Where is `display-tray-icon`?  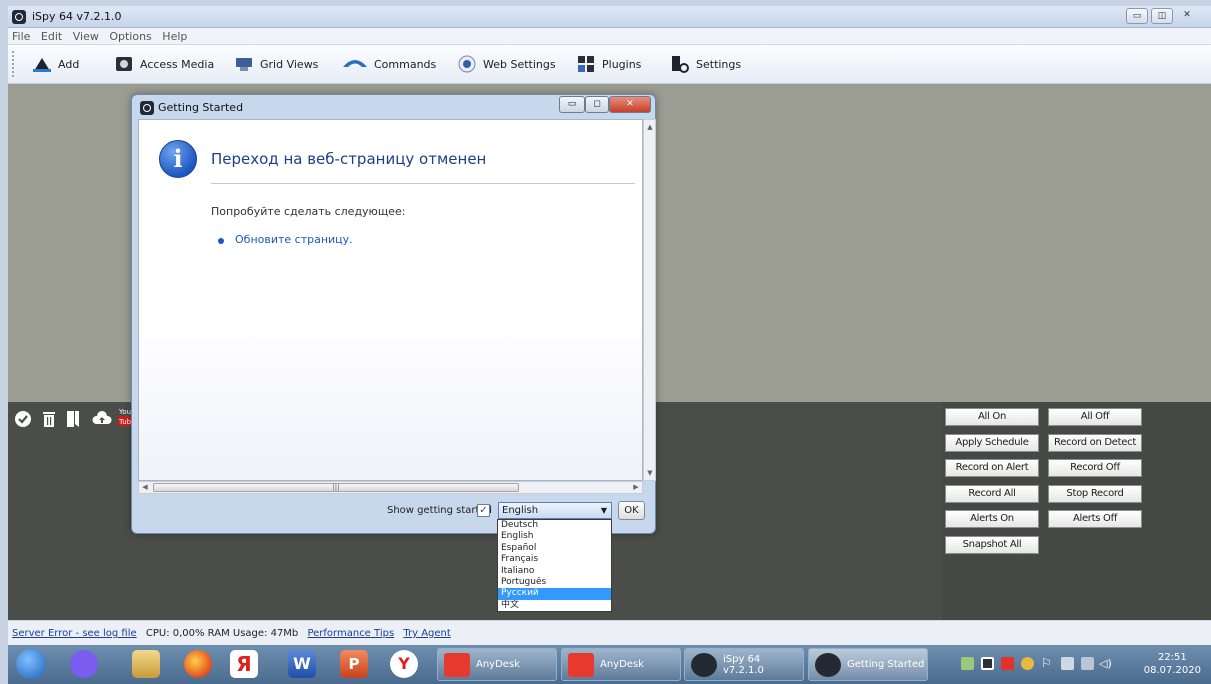 display-tray-icon is located at coordinates (1087, 663).